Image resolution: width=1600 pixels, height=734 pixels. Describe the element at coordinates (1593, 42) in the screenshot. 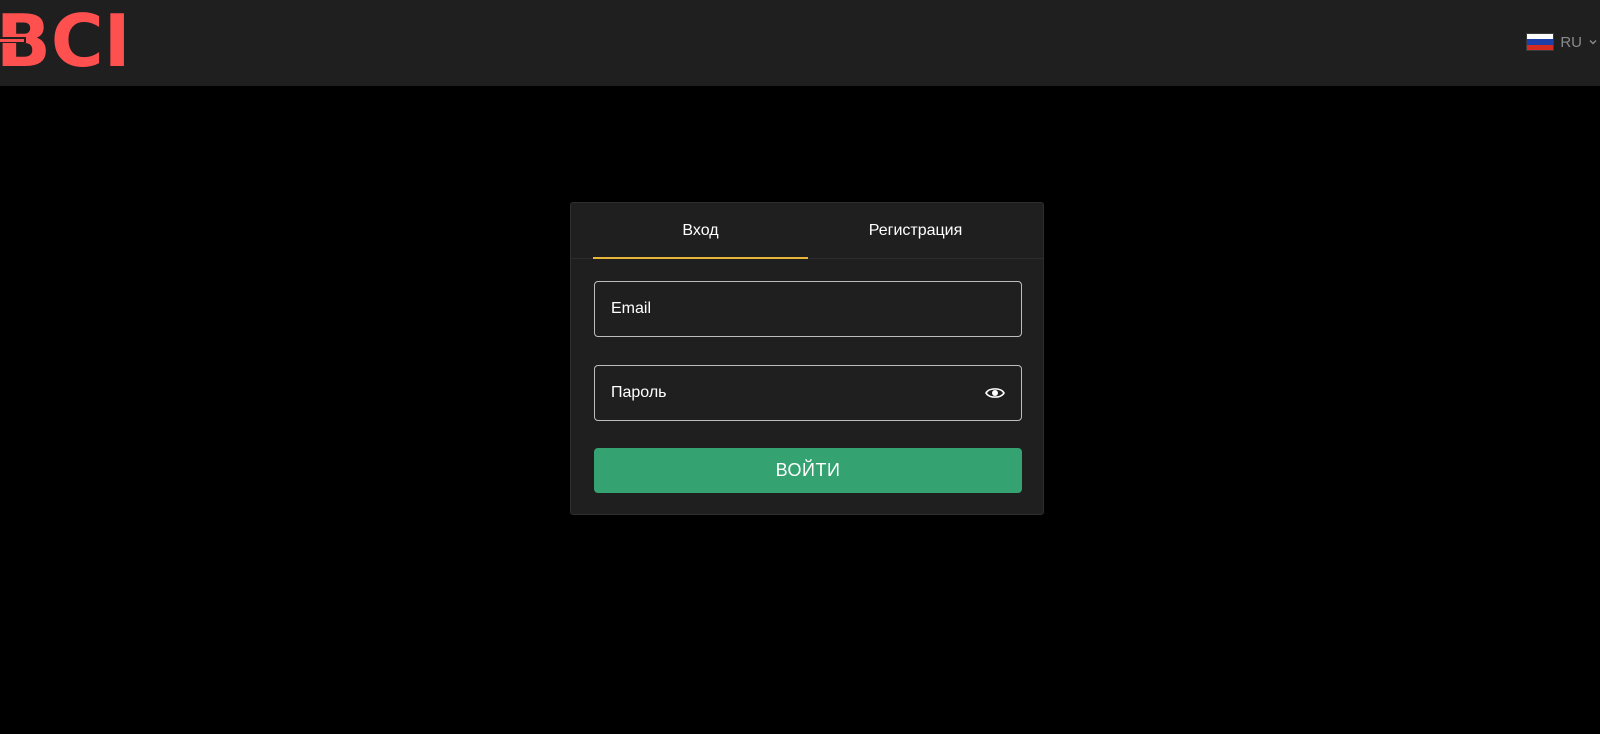

I see `chevron-down-icon` at that location.